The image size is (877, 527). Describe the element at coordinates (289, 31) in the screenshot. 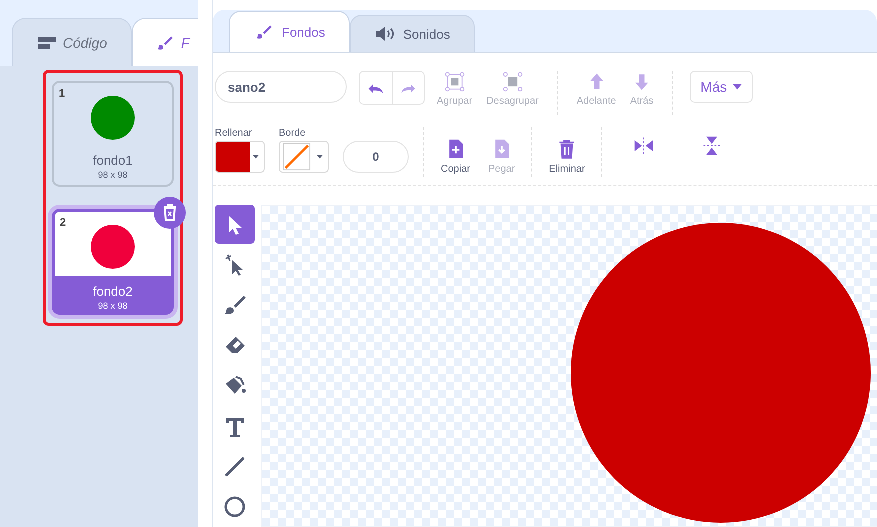

I see `tab: Fondos` at that location.